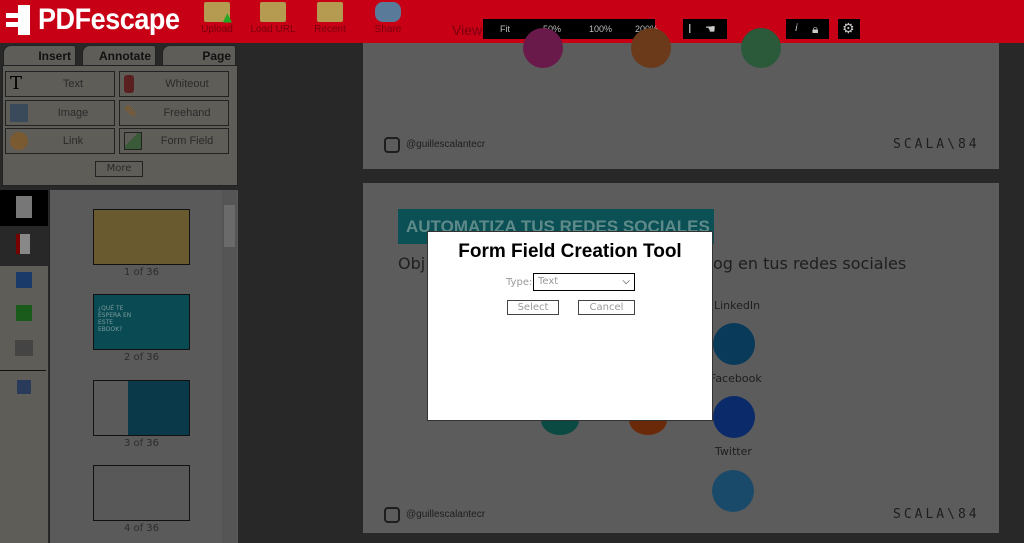 Image resolution: width=1024 pixels, height=543 pixels. Describe the element at coordinates (133, 141) in the screenshot. I see `form-field-icon` at that location.